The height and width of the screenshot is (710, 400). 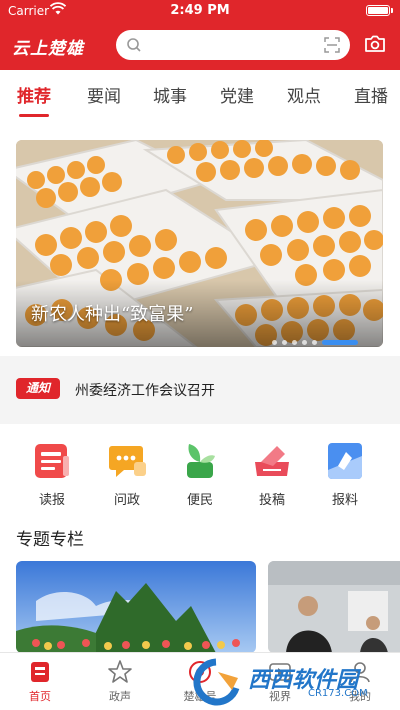 What do you see at coordinates (127, 461) in the screenshot?
I see `chat-icon` at bounding box center [127, 461].